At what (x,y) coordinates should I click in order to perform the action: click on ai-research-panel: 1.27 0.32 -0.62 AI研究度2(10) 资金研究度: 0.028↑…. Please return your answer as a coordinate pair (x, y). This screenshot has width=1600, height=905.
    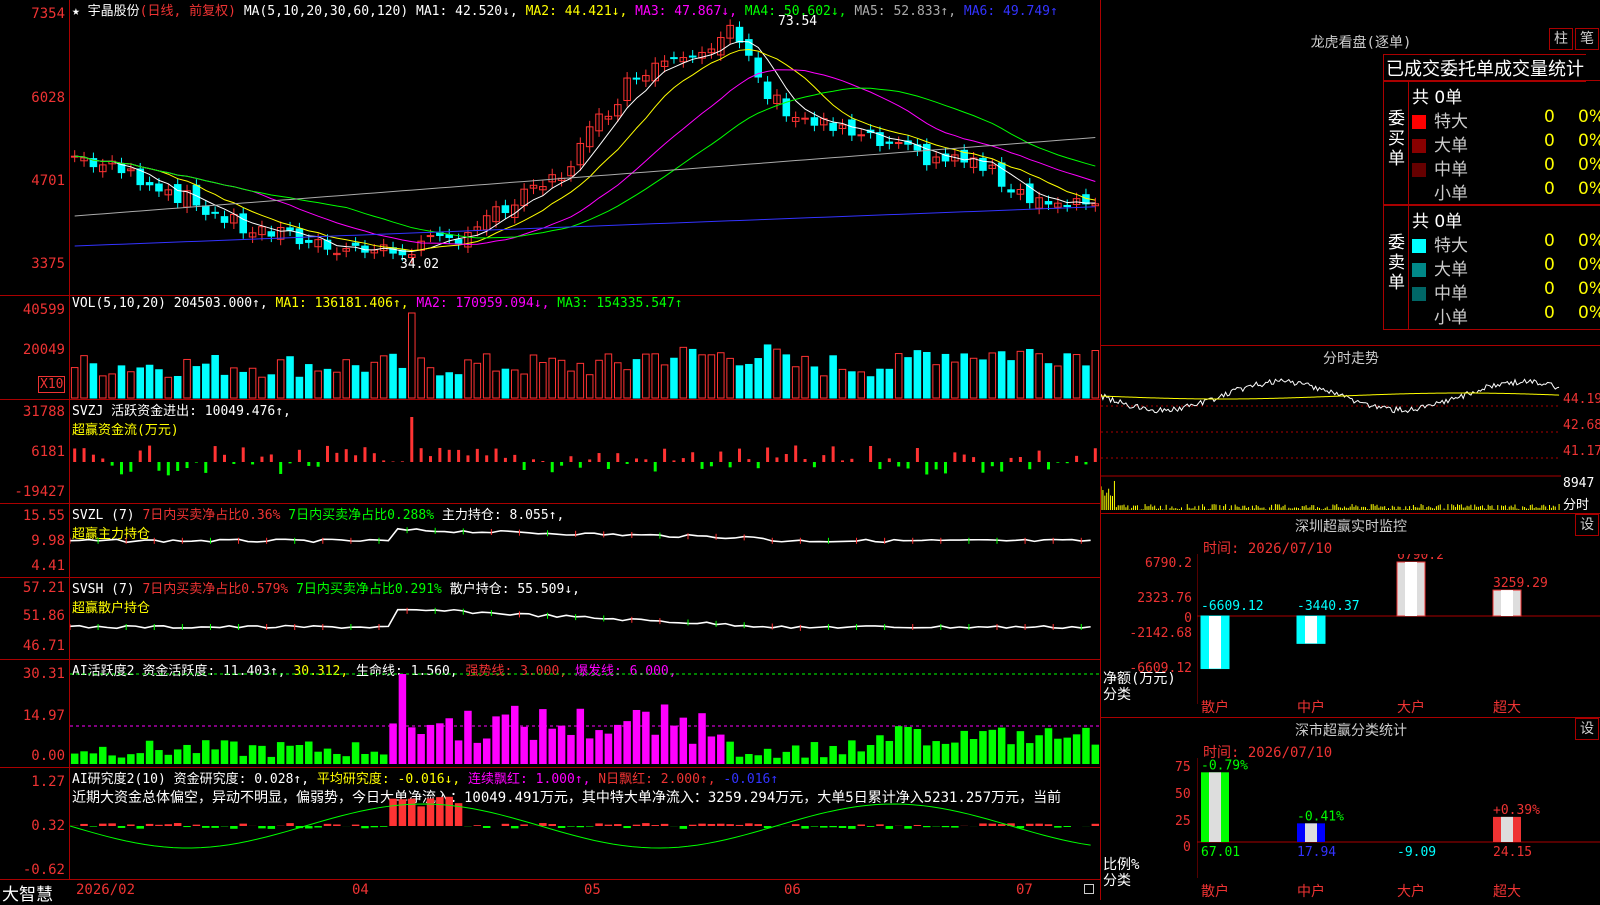
    Looking at the image, I should click on (550, 824).